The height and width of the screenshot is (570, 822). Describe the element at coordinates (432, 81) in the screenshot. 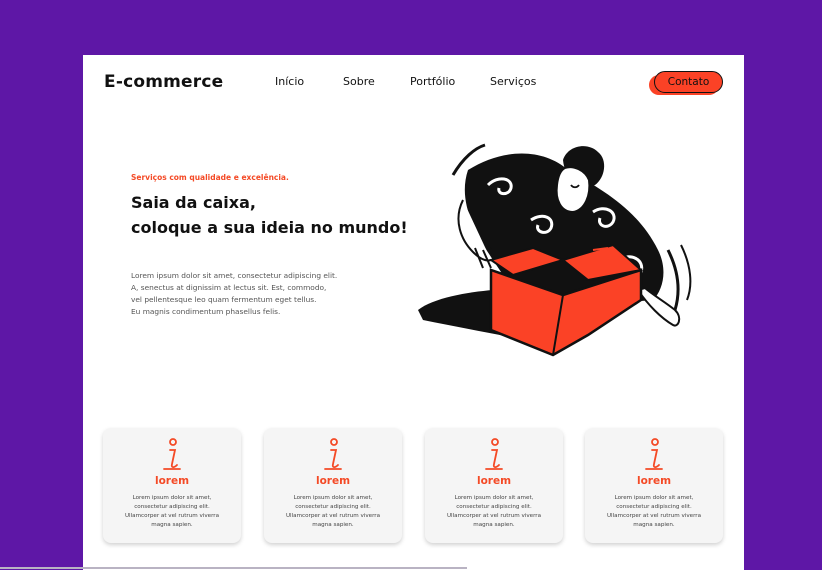

I see `nav-link-portfolio: Portfólio` at that location.